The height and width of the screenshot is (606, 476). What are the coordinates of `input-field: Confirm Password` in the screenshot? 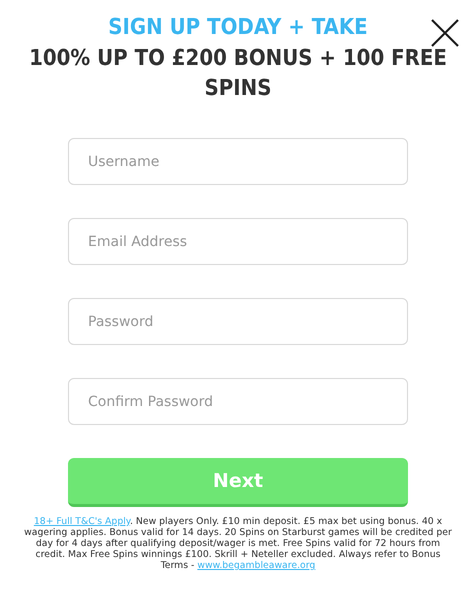 It's located at (238, 401).